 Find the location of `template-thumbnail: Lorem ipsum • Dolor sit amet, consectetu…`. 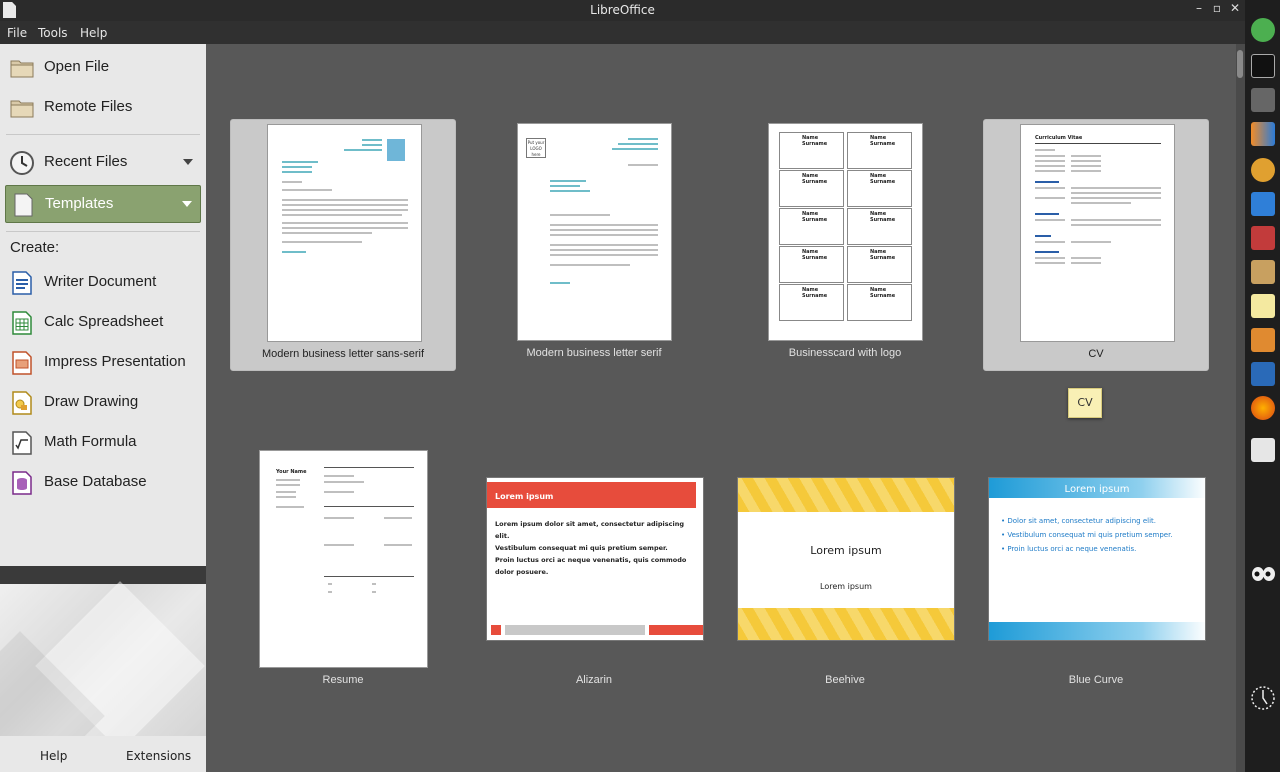

template-thumbnail: Lorem ipsum • Dolor sit amet, consectetu… is located at coordinates (1097, 559).